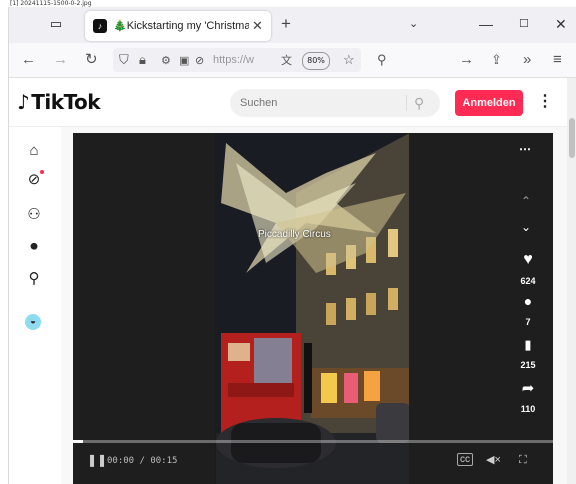 Image resolution: width=576 pixels, height=484 pixels. I want to click on url-bar: ⛉ 🔒︎ ⚙ ▣ ⊘ https://w 文 80% ☆, so click(237, 60).